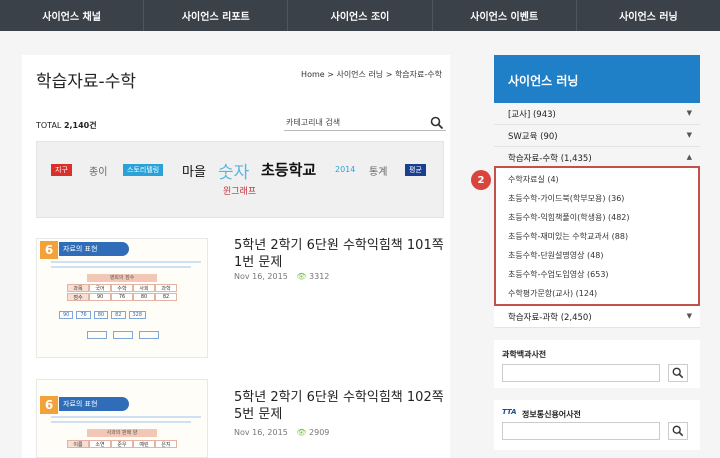  What do you see at coordinates (98, 170) in the screenshot?
I see `tag-paper: 종이` at bounding box center [98, 170].